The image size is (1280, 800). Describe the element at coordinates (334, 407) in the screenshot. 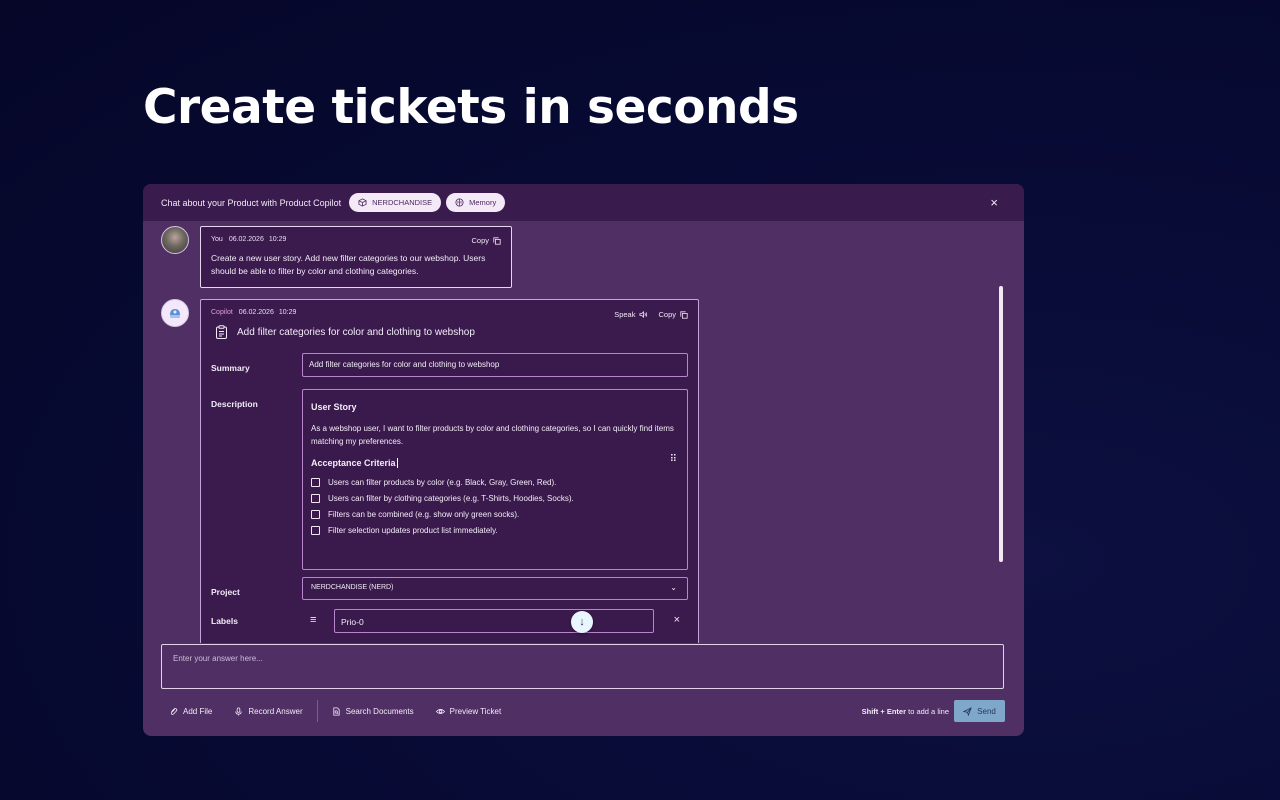

I see `user-story-heading: User Story` at that location.